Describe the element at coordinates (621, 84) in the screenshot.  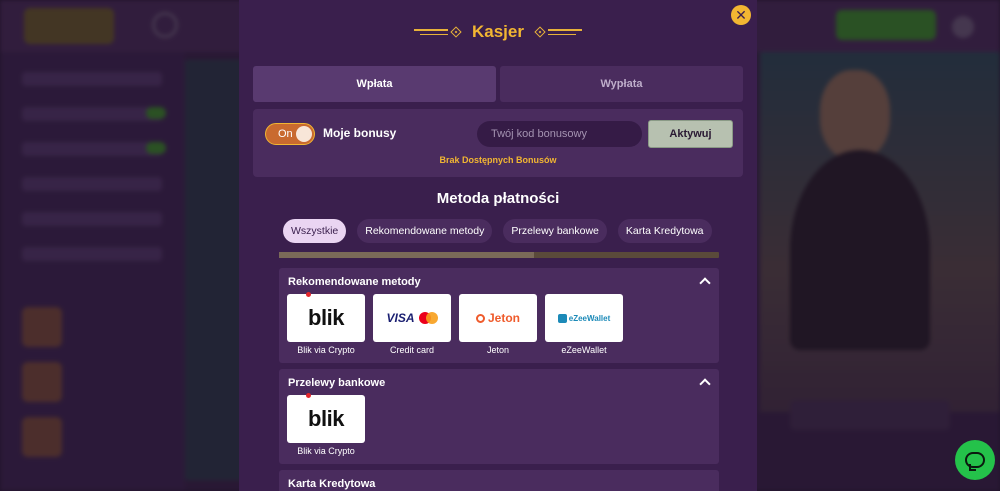
I see `tab-withdraw: Wypłata` at that location.